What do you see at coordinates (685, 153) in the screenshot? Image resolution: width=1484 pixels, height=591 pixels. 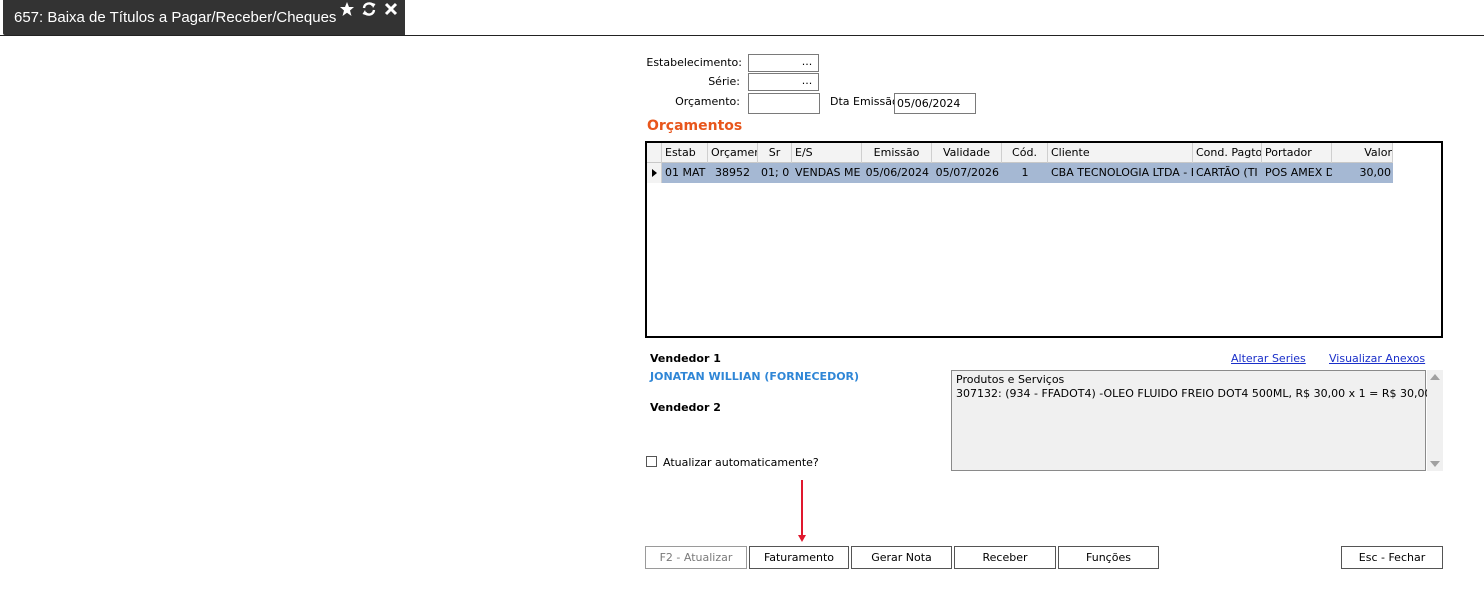 I see `column-header-estab: Estab` at bounding box center [685, 153].